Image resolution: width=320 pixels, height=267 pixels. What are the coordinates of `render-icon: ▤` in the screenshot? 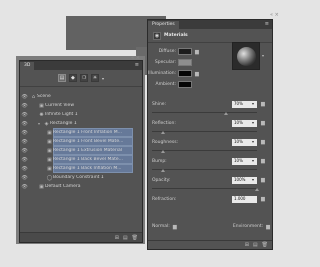 It's located at (125, 238).